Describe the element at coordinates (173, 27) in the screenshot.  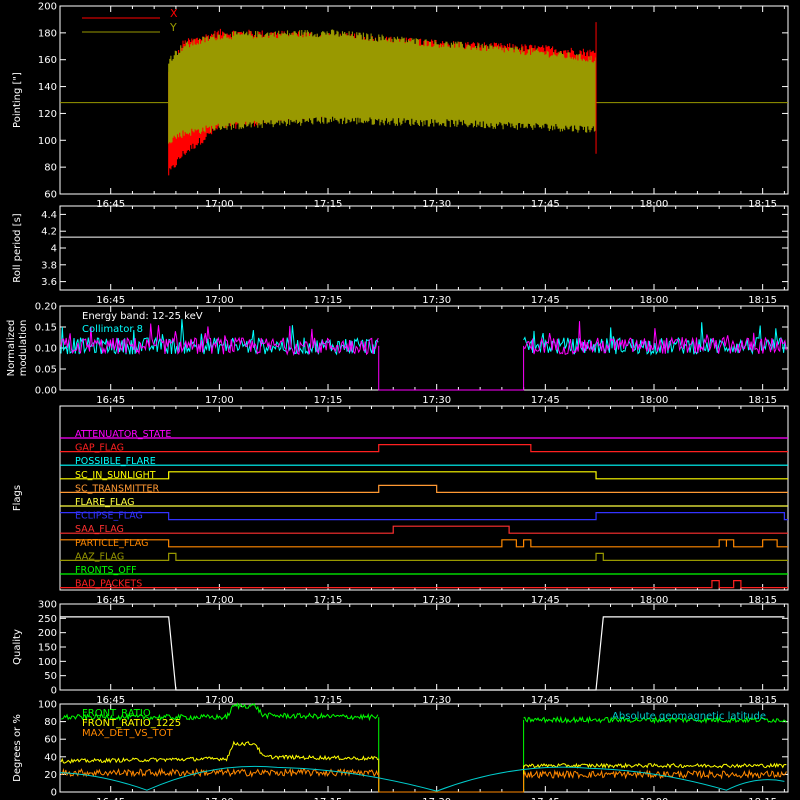
I see `legend-label-y: Y` at that location.